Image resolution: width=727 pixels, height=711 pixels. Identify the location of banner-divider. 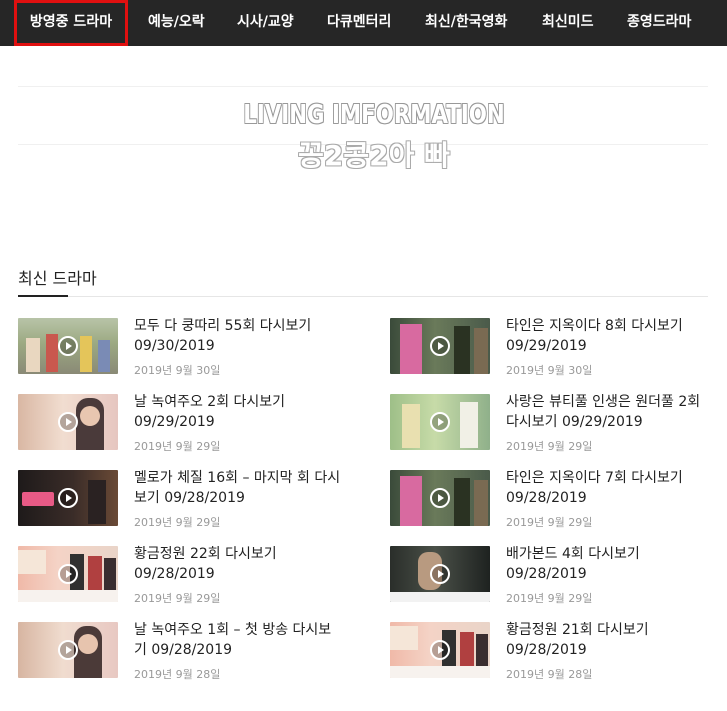
(363, 86).